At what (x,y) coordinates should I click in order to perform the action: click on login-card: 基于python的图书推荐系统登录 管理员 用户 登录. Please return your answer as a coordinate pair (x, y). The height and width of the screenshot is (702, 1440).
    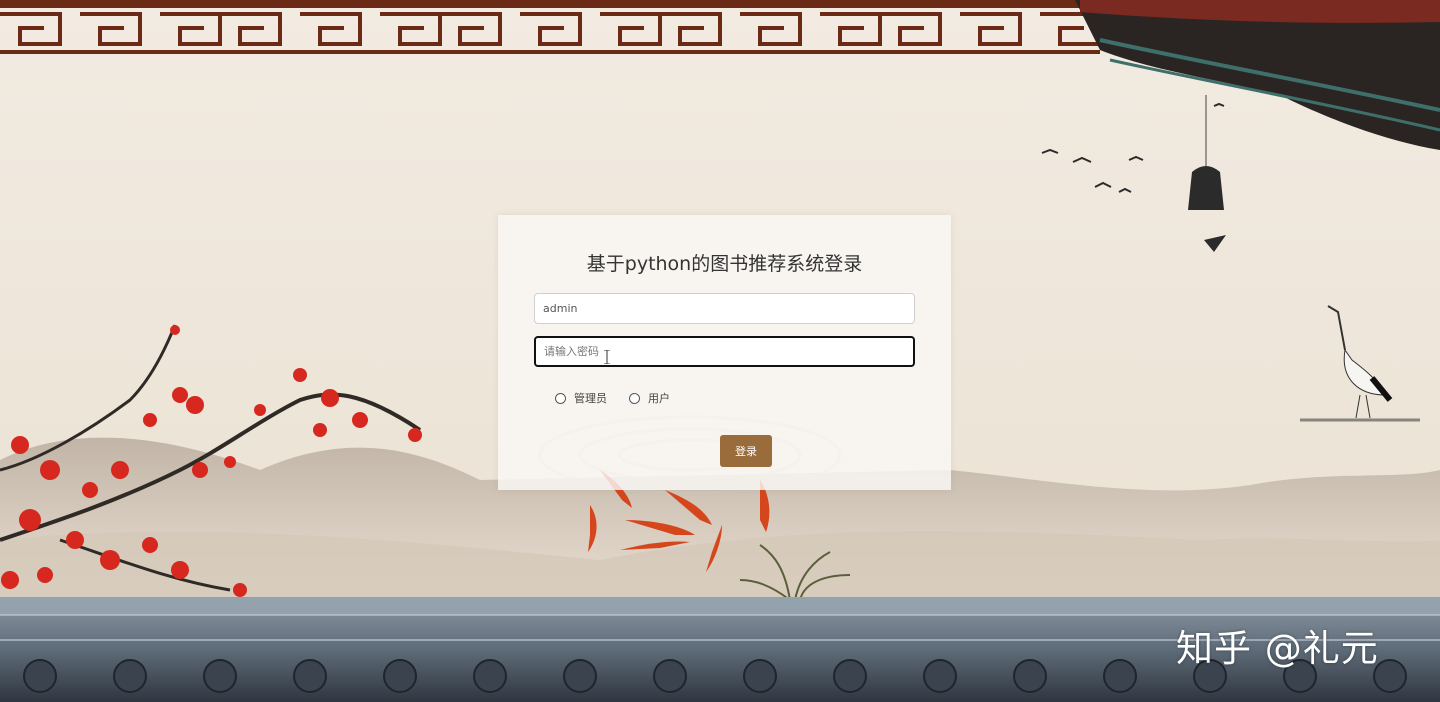
    Looking at the image, I should click on (724, 352).